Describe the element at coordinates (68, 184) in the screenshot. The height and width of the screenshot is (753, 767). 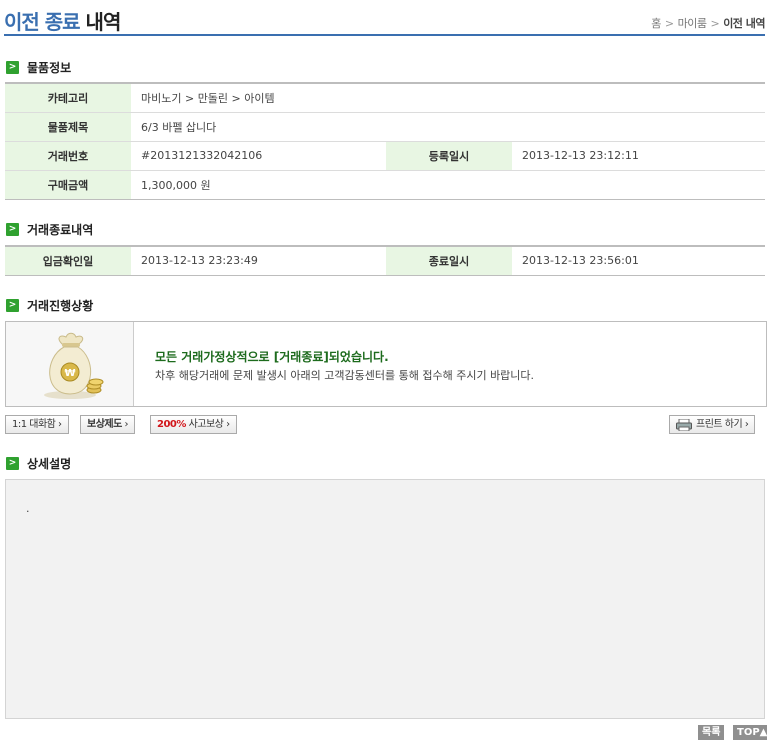
I see `price-label: 구매금액` at that location.